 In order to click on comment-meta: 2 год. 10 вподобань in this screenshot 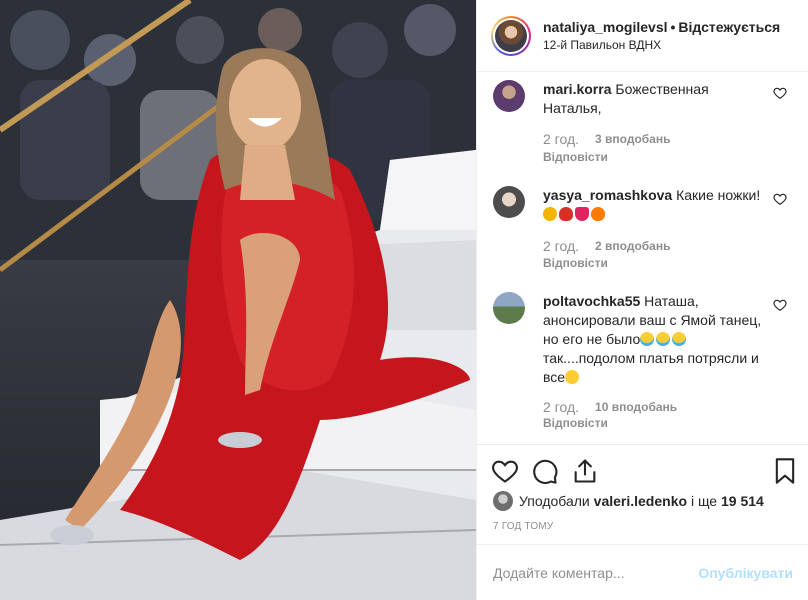, I will do `click(610, 407)`.